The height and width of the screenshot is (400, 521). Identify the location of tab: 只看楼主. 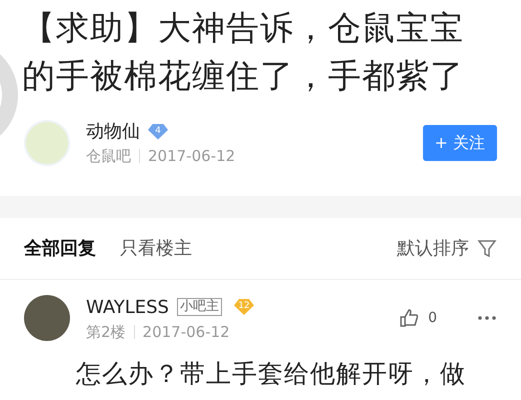
(156, 248).